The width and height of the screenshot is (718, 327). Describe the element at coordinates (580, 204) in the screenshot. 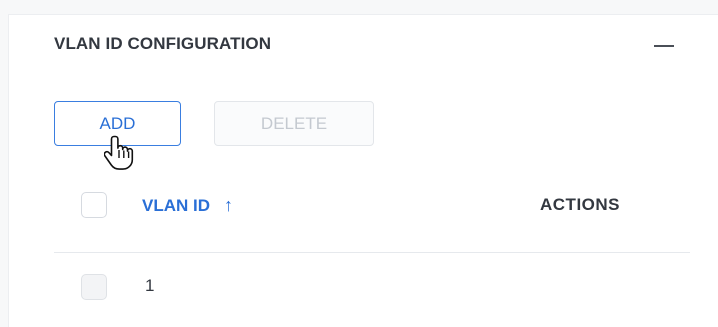

I see `column-header-actions: ACTIONS` at that location.